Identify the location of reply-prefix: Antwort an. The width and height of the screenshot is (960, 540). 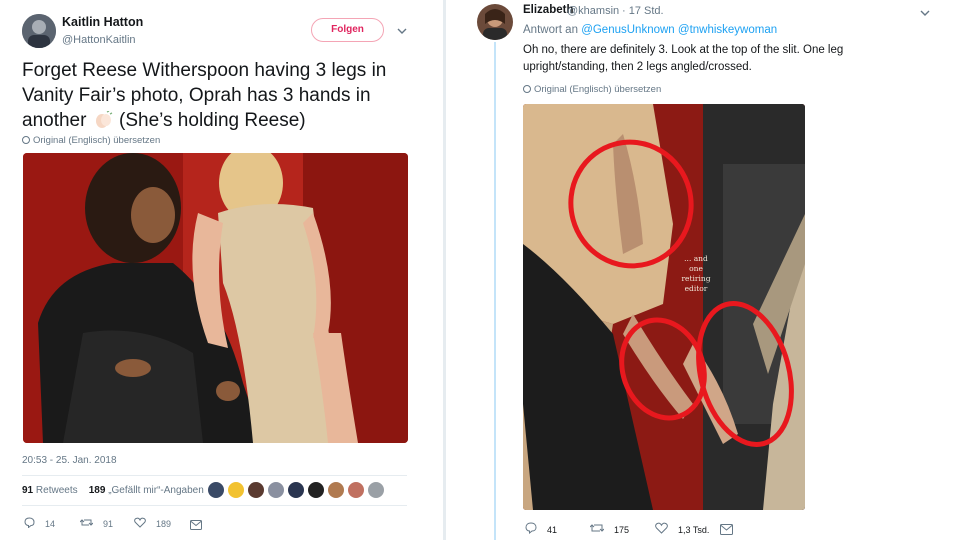
(550, 30).